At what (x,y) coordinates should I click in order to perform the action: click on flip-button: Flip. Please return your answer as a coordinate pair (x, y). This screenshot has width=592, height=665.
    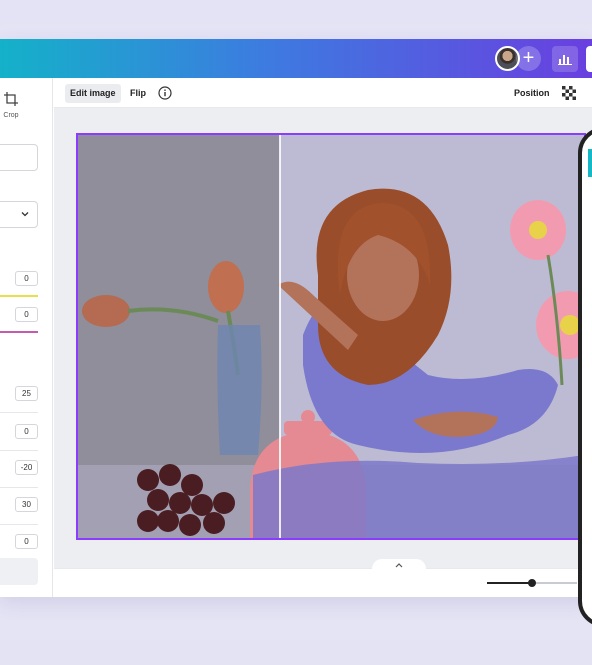
    Looking at the image, I should click on (138, 93).